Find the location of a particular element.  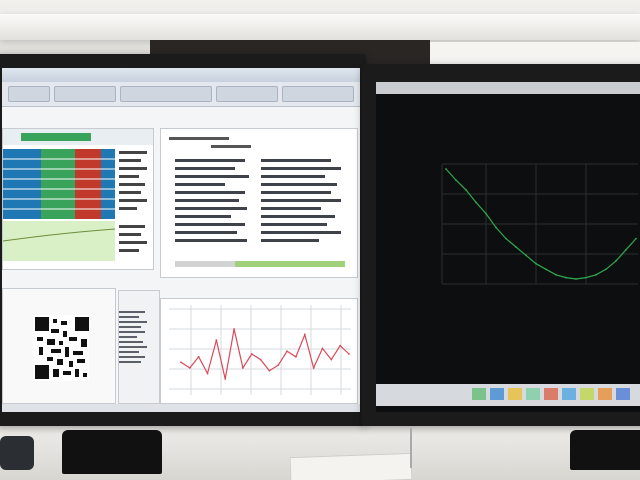

window-title-bar is located at coordinates (181, 75).